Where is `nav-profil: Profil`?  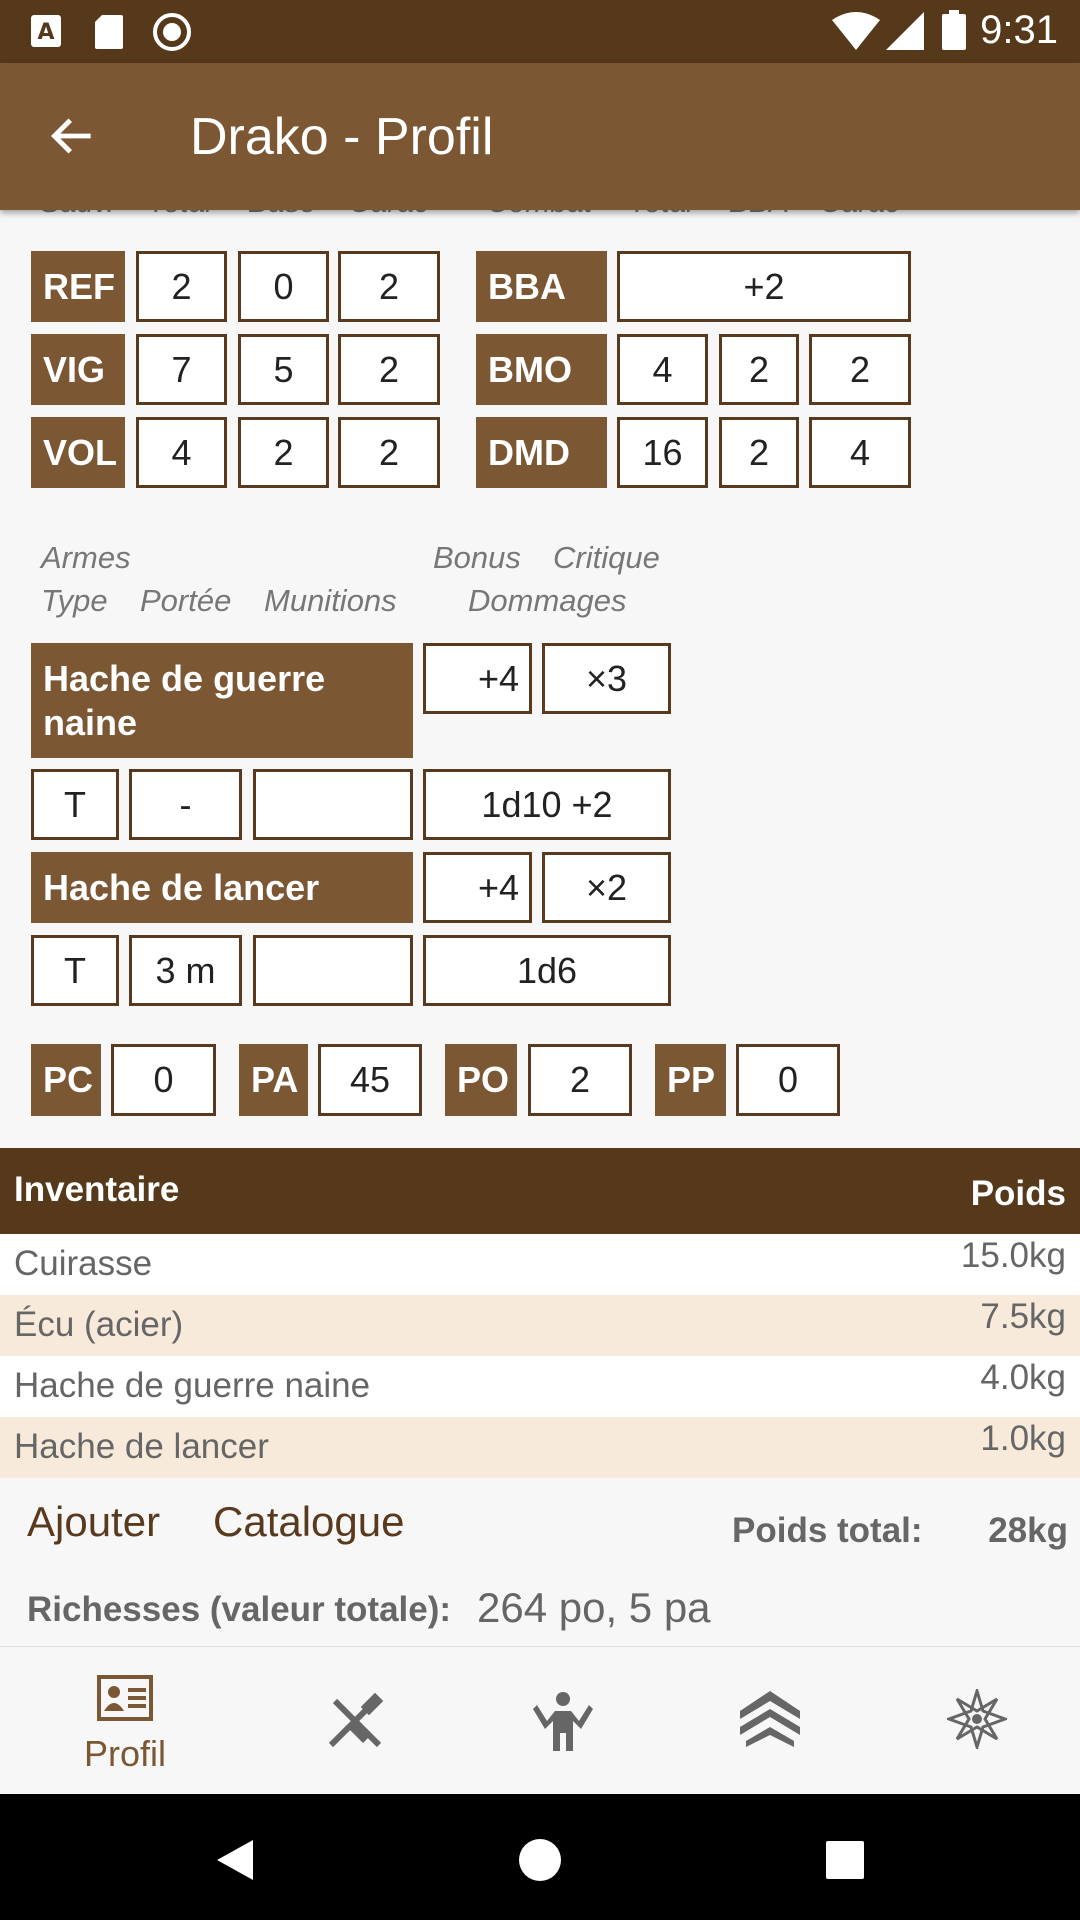
nav-profil: Profil is located at coordinates (125, 1721).